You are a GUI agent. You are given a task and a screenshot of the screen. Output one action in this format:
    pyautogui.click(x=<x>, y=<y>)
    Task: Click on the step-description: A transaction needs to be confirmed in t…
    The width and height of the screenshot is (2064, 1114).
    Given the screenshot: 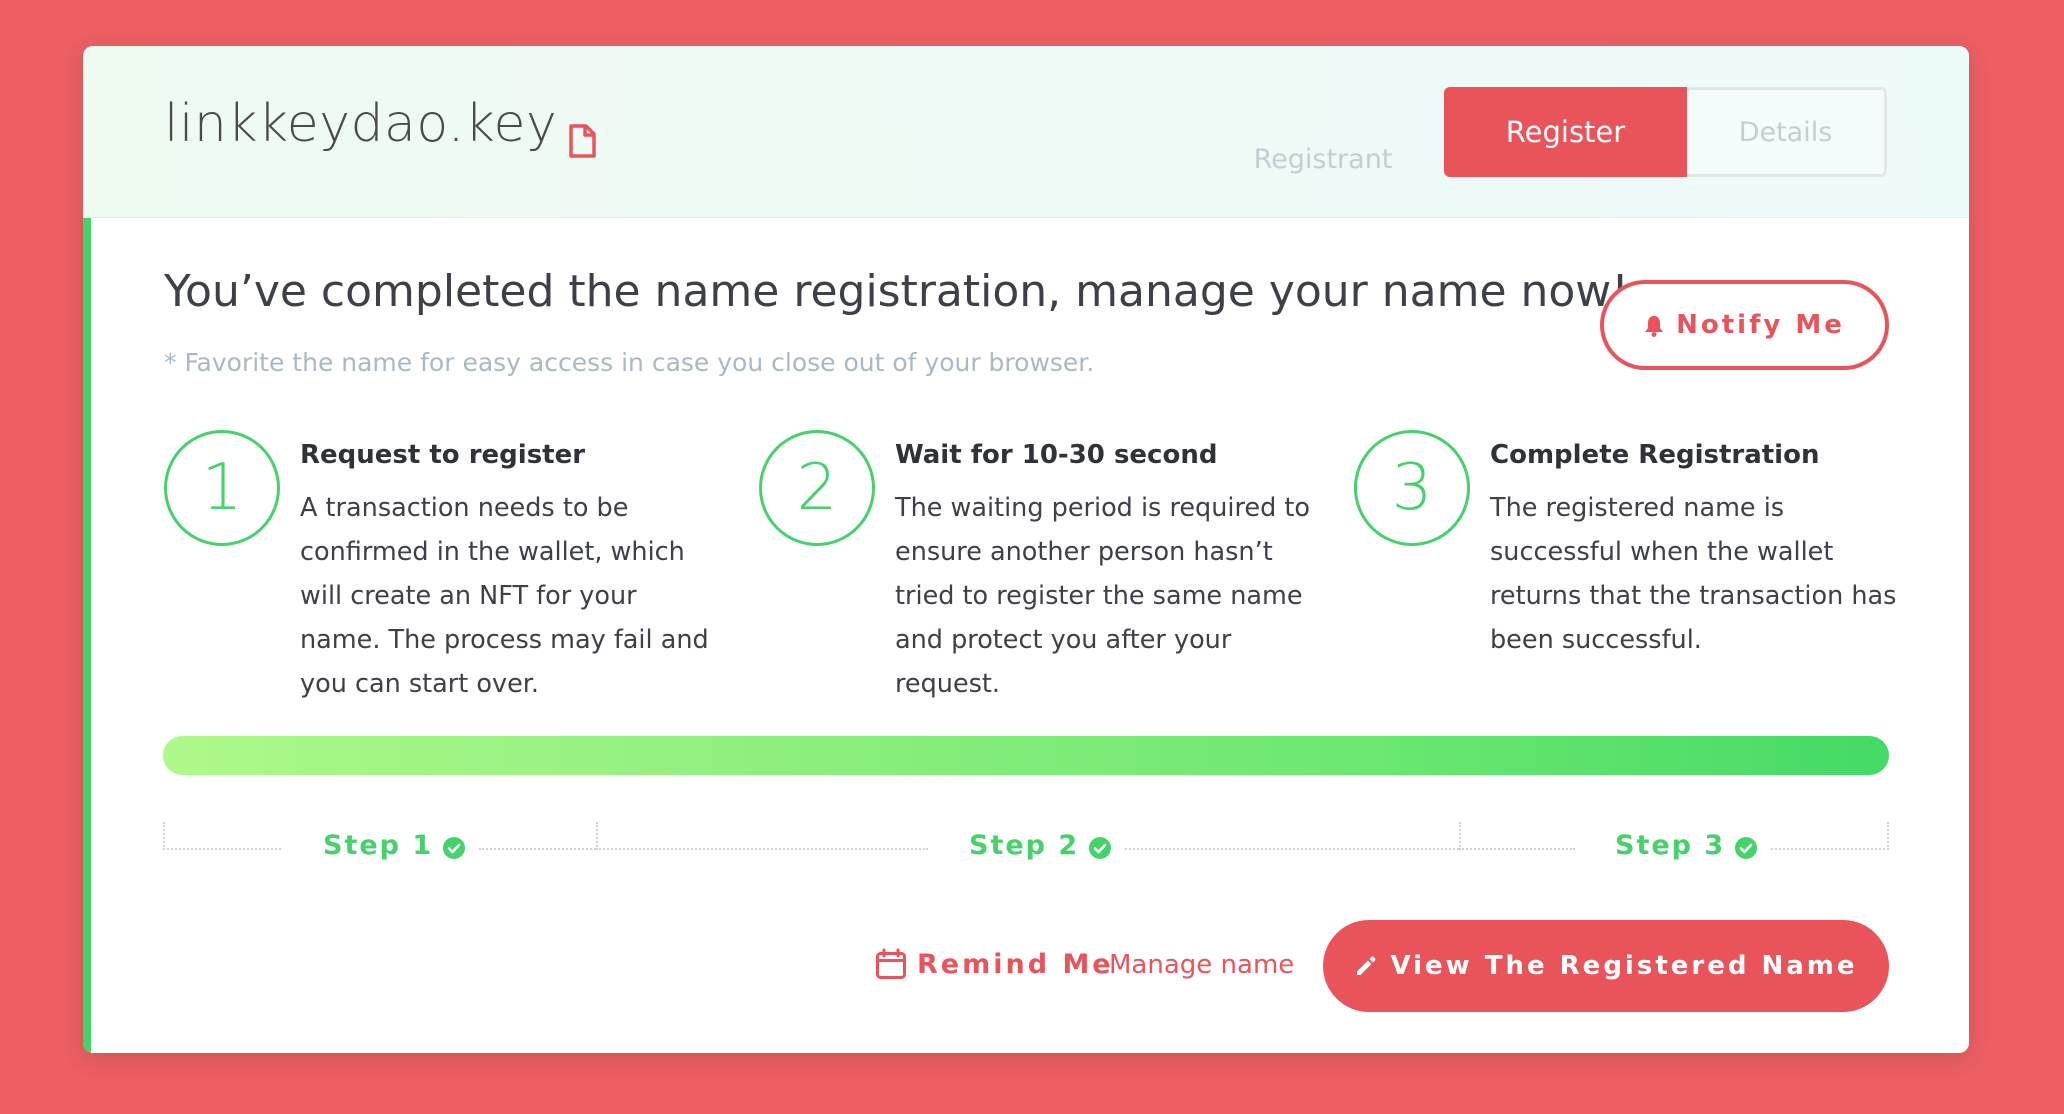 What is the action you would take?
    pyautogui.click(x=504, y=596)
    